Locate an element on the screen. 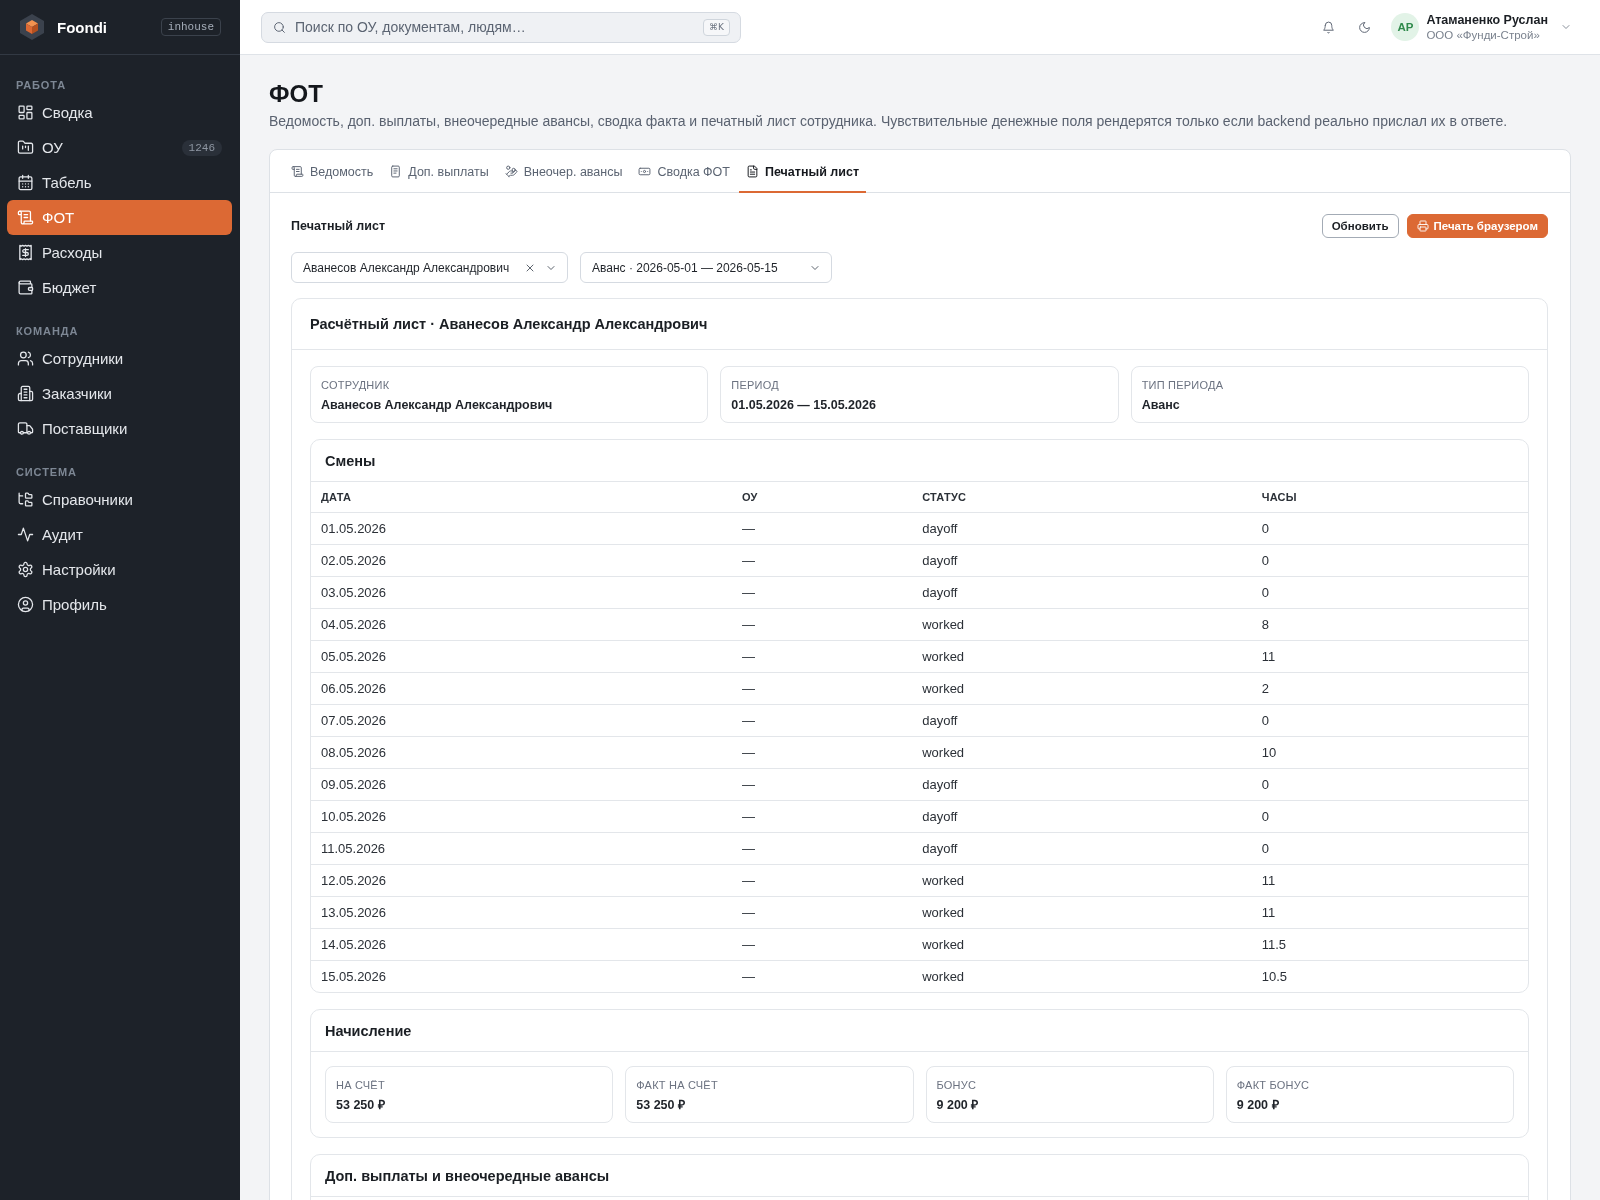  wallet-icon is located at coordinates (25, 287).